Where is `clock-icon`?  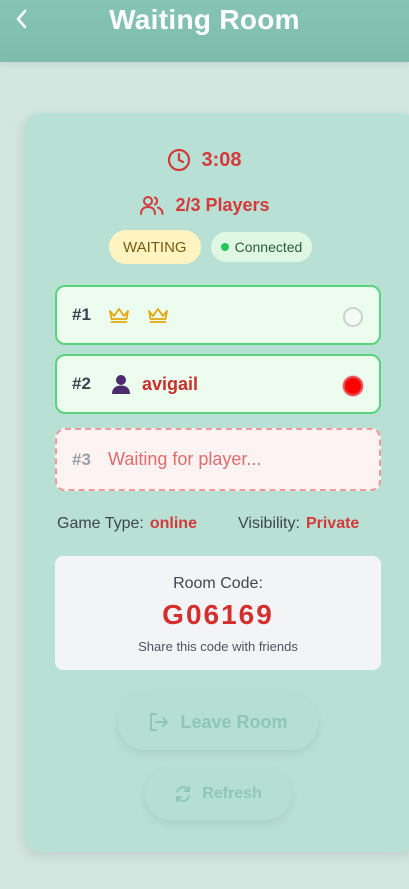
clock-icon is located at coordinates (179, 160).